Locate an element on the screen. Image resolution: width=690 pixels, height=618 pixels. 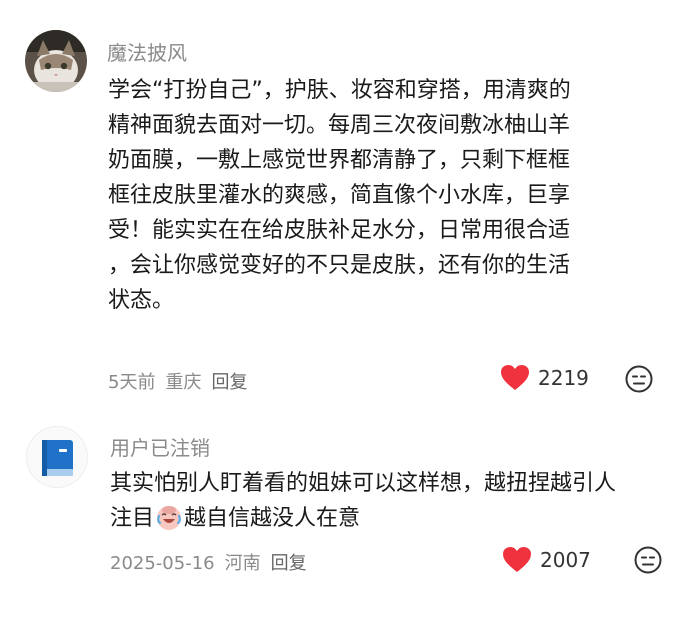
comment-text-line: 框往皮肤里灌水的爽感，简直像个小水库，巨享 is located at coordinates (339, 195).